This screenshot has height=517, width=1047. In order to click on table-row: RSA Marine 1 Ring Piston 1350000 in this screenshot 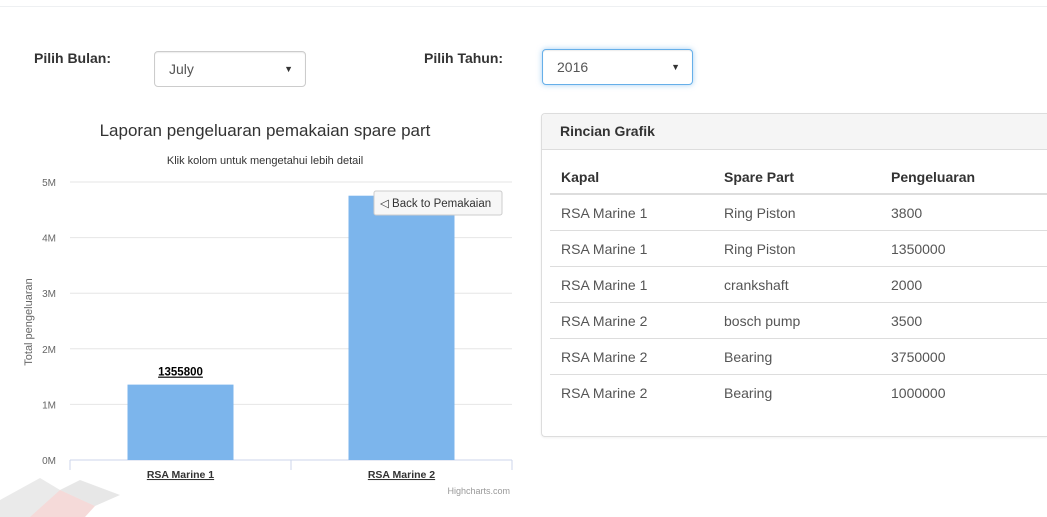, I will do `click(798, 248)`.